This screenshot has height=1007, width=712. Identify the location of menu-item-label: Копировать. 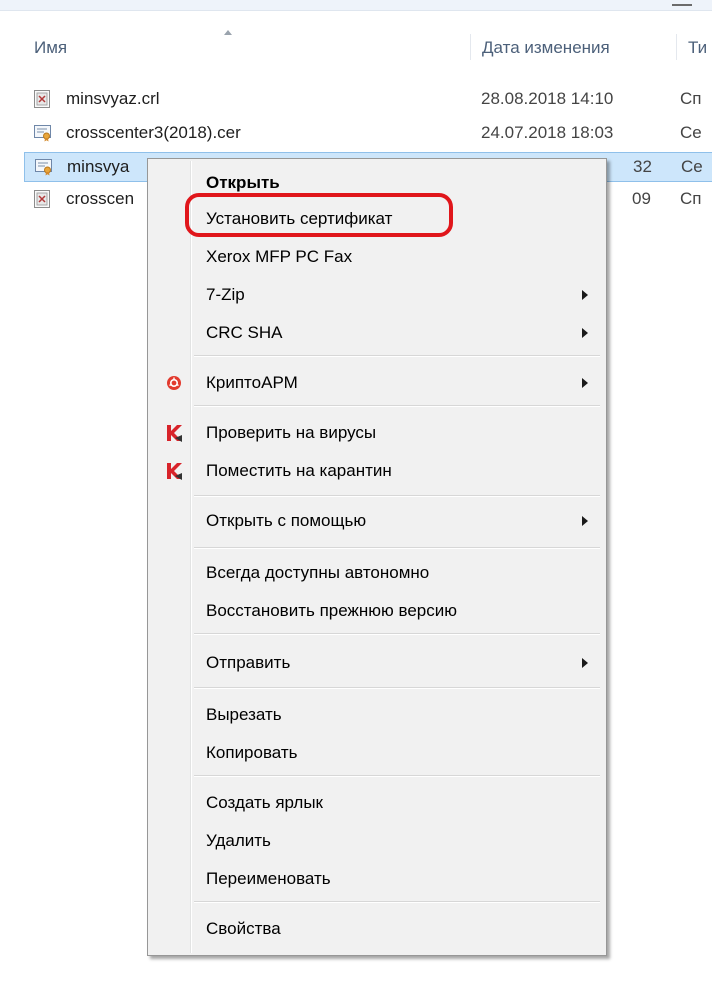
(252, 752).